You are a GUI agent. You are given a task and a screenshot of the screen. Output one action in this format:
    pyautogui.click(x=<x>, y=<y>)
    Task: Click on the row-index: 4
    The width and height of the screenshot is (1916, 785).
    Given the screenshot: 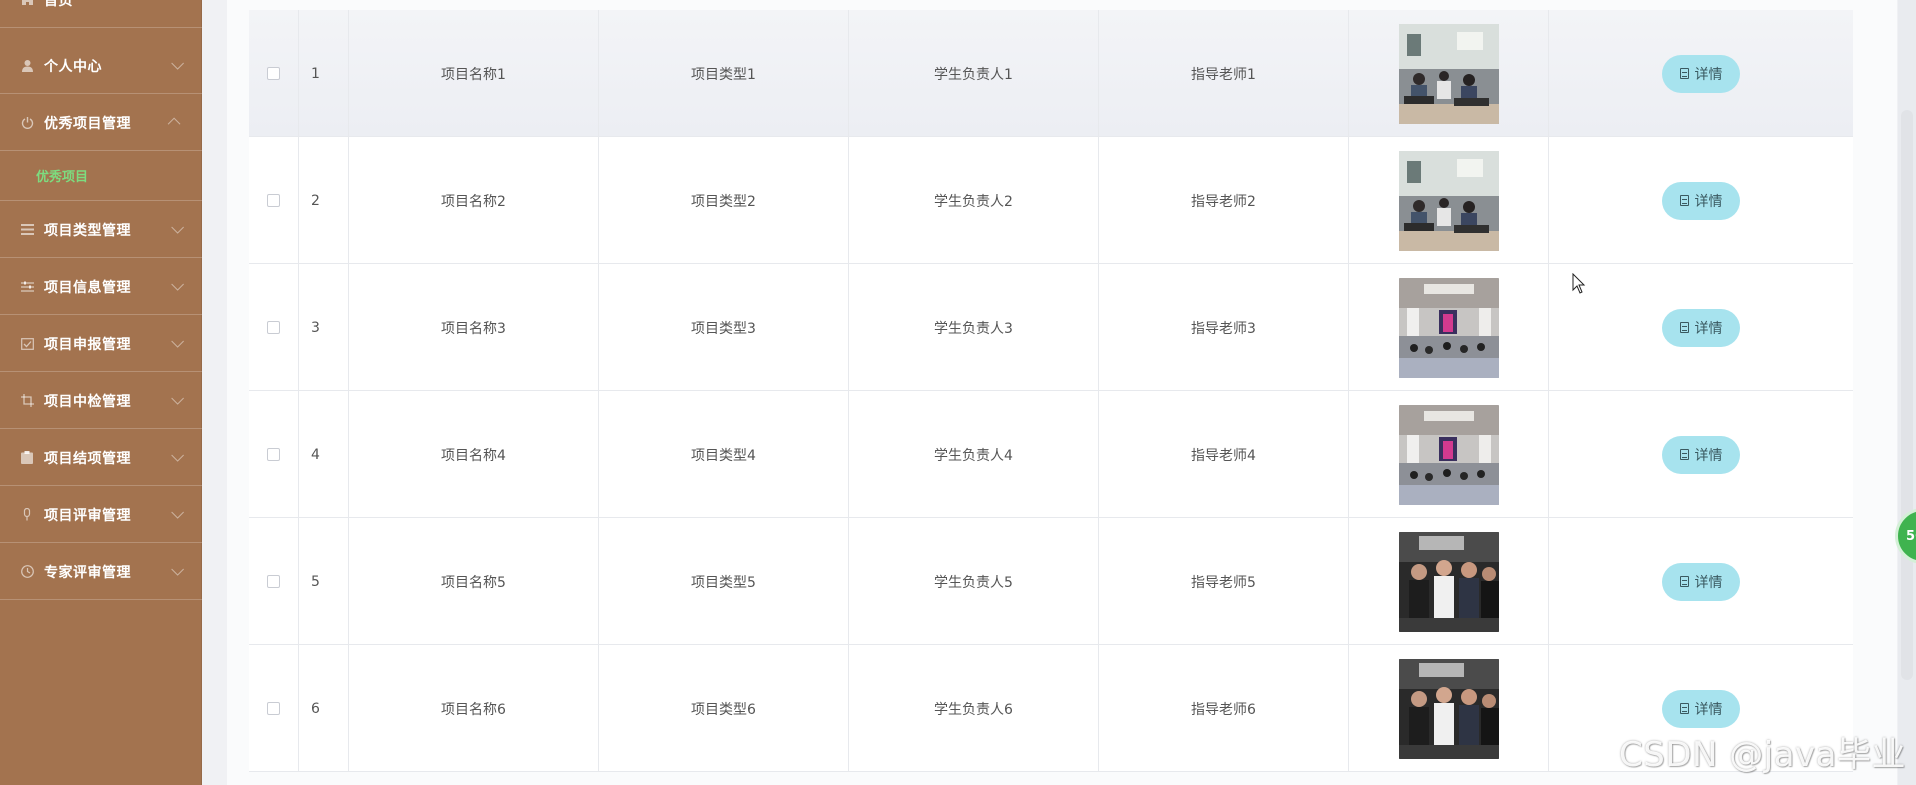 What is the action you would take?
    pyautogui.click(x=315, y=454)
    